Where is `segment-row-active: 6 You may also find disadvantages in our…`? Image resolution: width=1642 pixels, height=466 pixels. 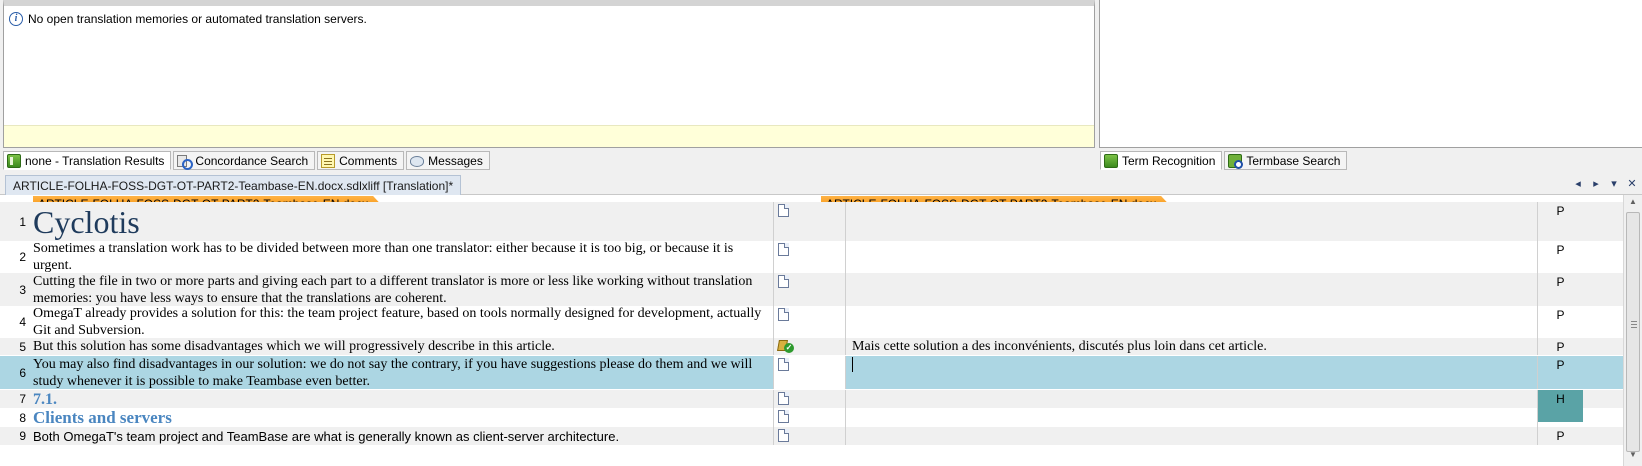 segment-row-active: 6 You may also find disadvantages in our… is located at coordinates (811, 372).